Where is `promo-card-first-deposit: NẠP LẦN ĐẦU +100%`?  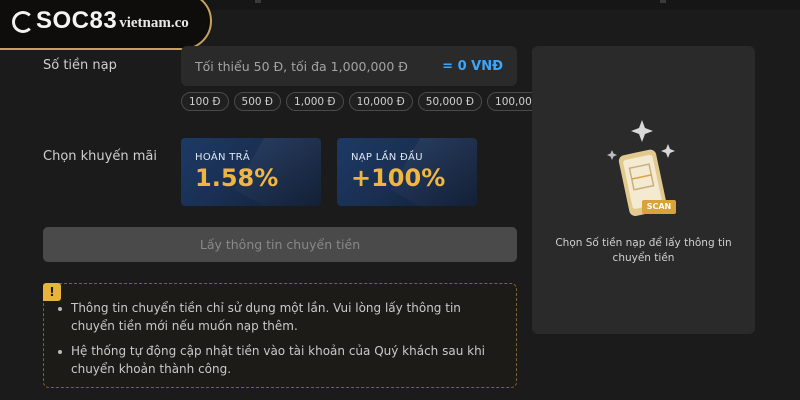 promo-card-first-deposit: NẠP LẦN ĐẦU +100% is located at coordinates (407, 172).